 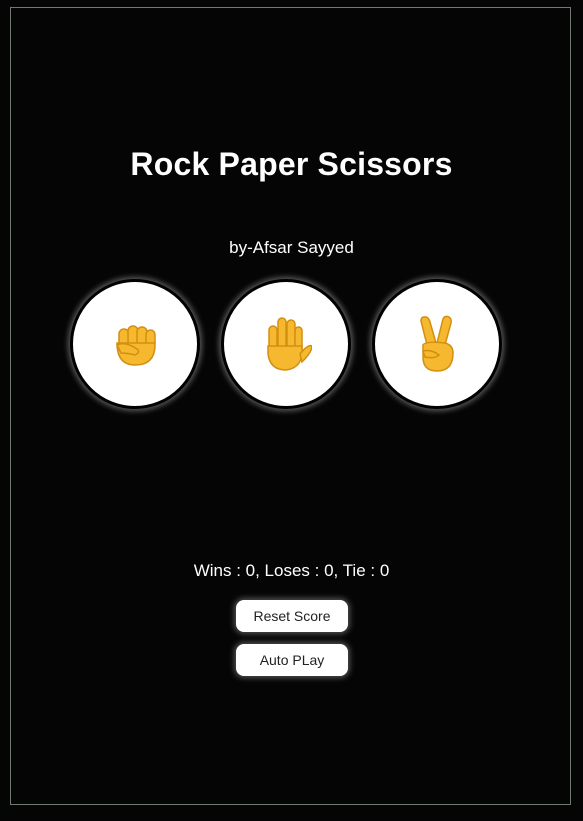 I want to click on auto-play-button: Auto PLay, so click(x=292, y=660).